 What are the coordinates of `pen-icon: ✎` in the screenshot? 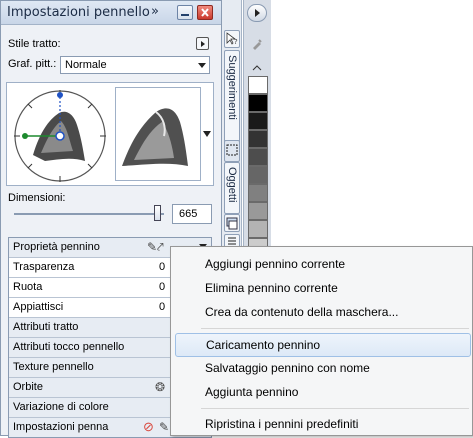 It's located at (164, 427).